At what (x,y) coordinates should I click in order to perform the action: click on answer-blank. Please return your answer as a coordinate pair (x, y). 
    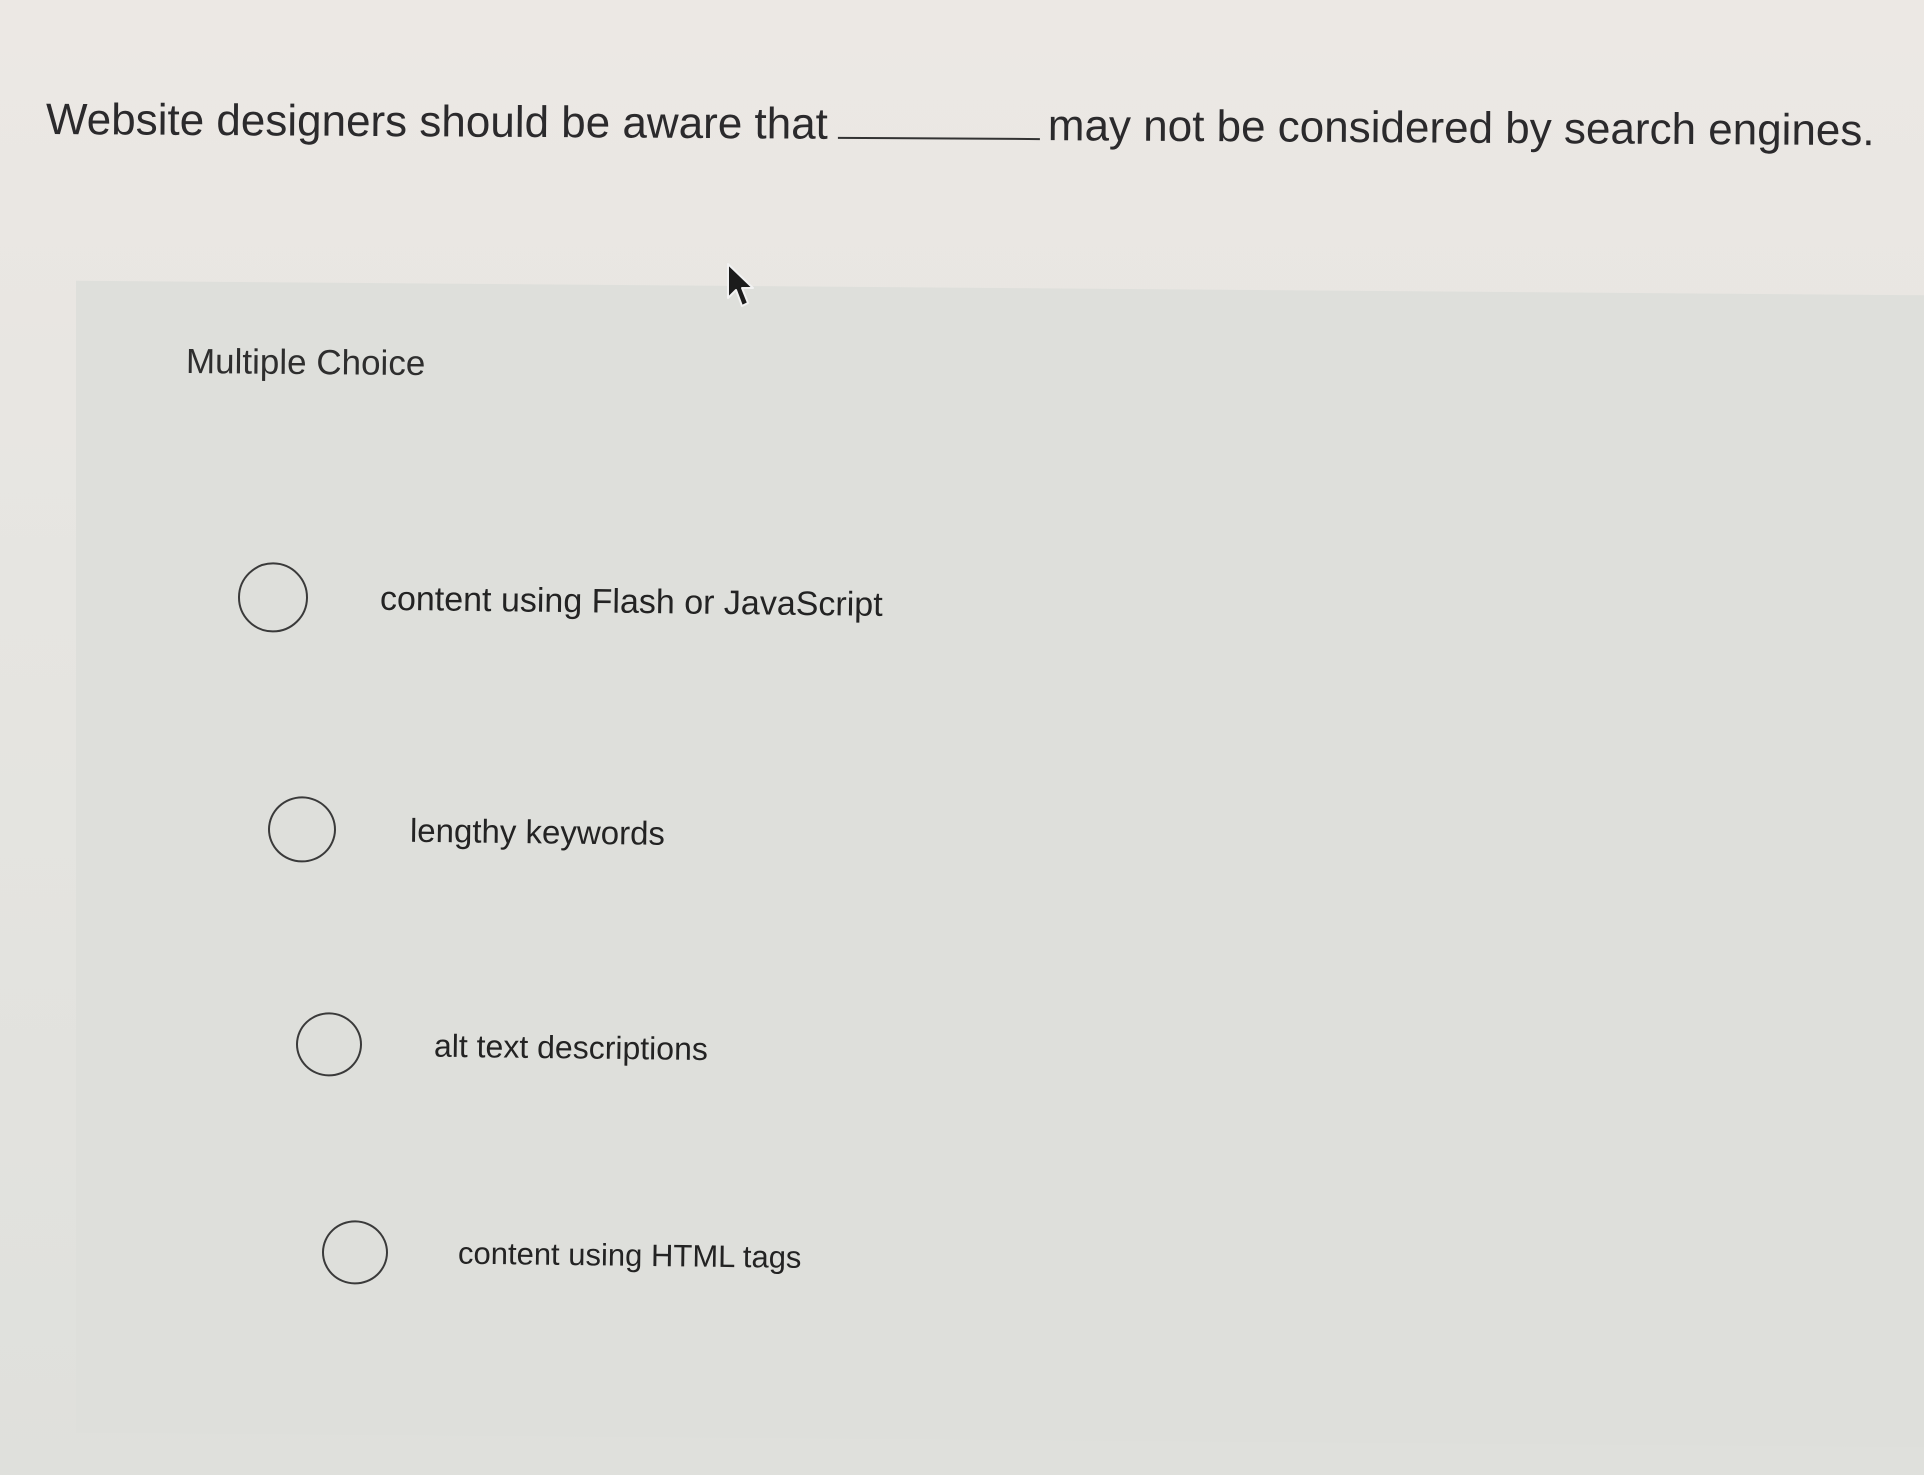
    Looking at the image, I should click on (939, 118).